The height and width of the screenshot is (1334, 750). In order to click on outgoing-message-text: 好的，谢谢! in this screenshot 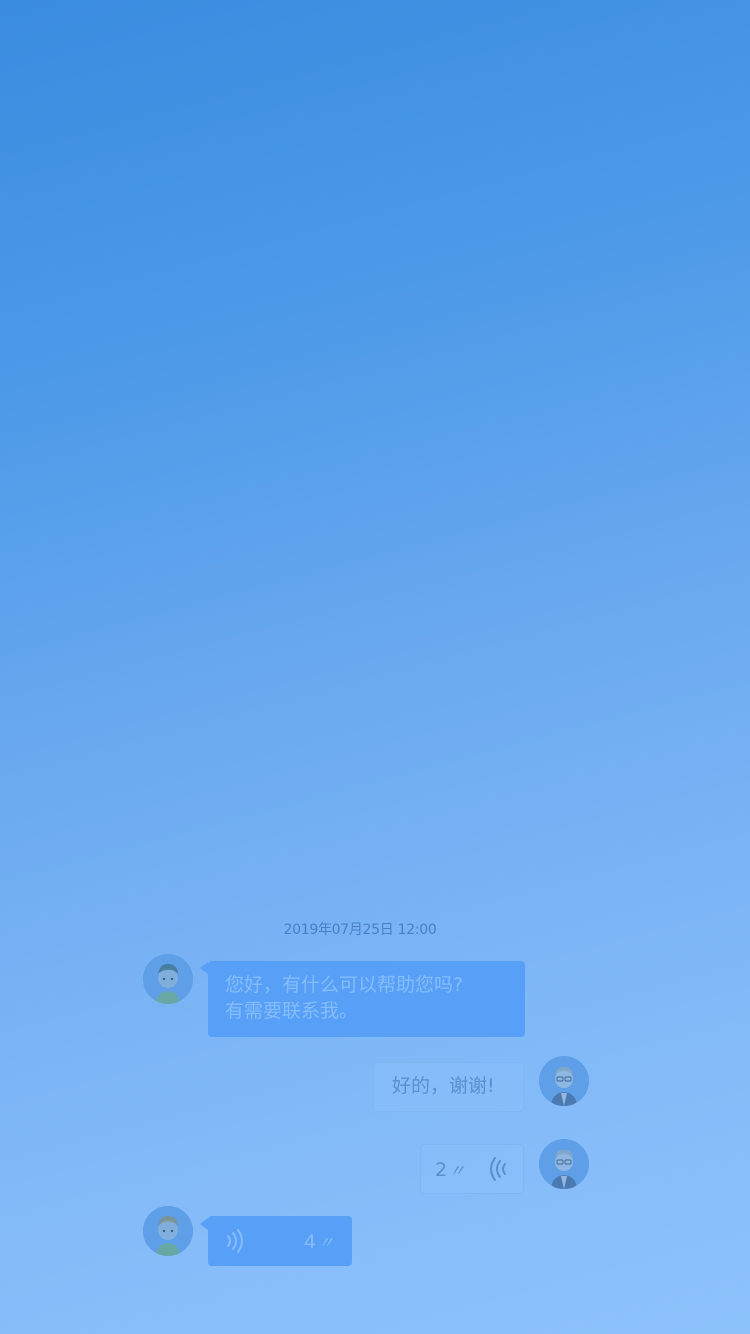, I will do `click(443, 1086)`.